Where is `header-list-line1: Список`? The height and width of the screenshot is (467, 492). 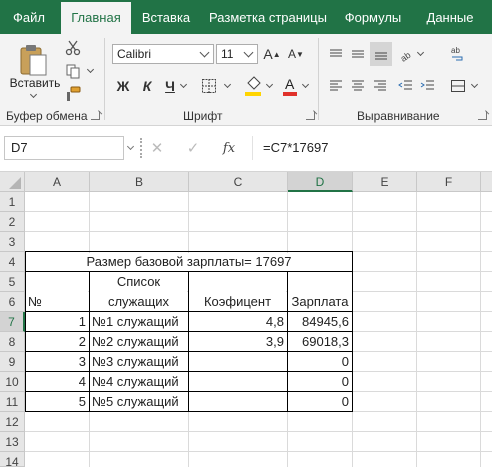 header-list-line1: Список is located at coordinates (138, 282).